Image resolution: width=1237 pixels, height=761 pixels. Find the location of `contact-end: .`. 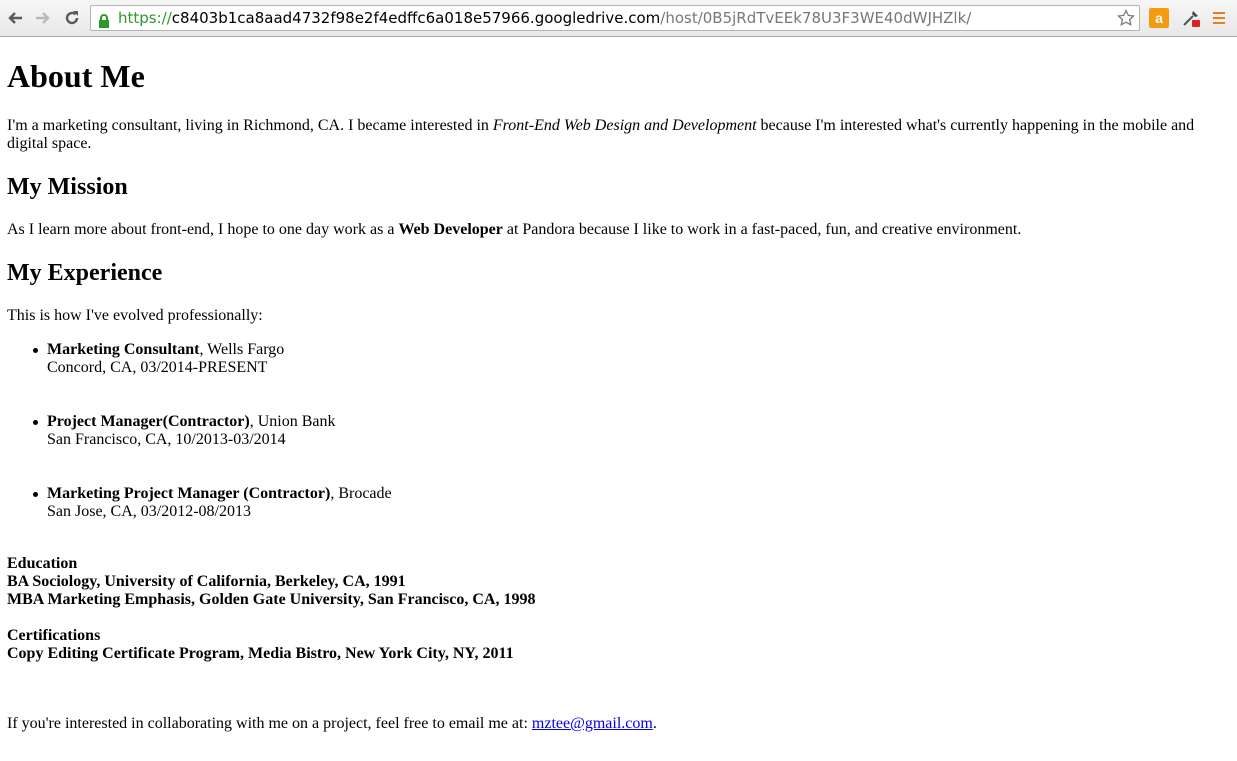

contact-end: . is located at coordinates (654, 723).